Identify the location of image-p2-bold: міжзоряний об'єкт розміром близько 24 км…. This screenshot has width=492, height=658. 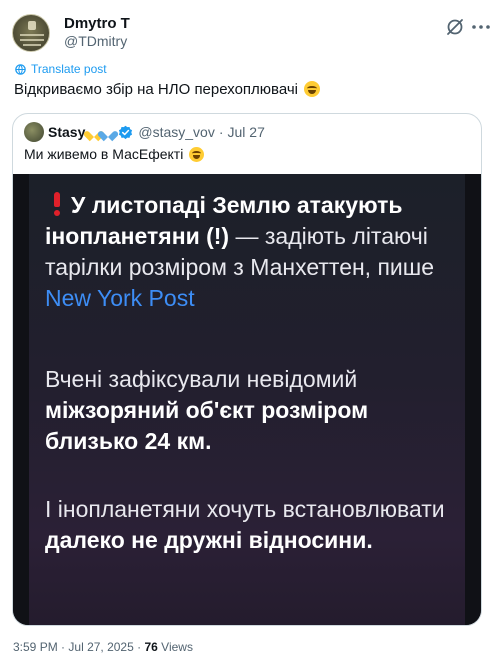
(207, 425).